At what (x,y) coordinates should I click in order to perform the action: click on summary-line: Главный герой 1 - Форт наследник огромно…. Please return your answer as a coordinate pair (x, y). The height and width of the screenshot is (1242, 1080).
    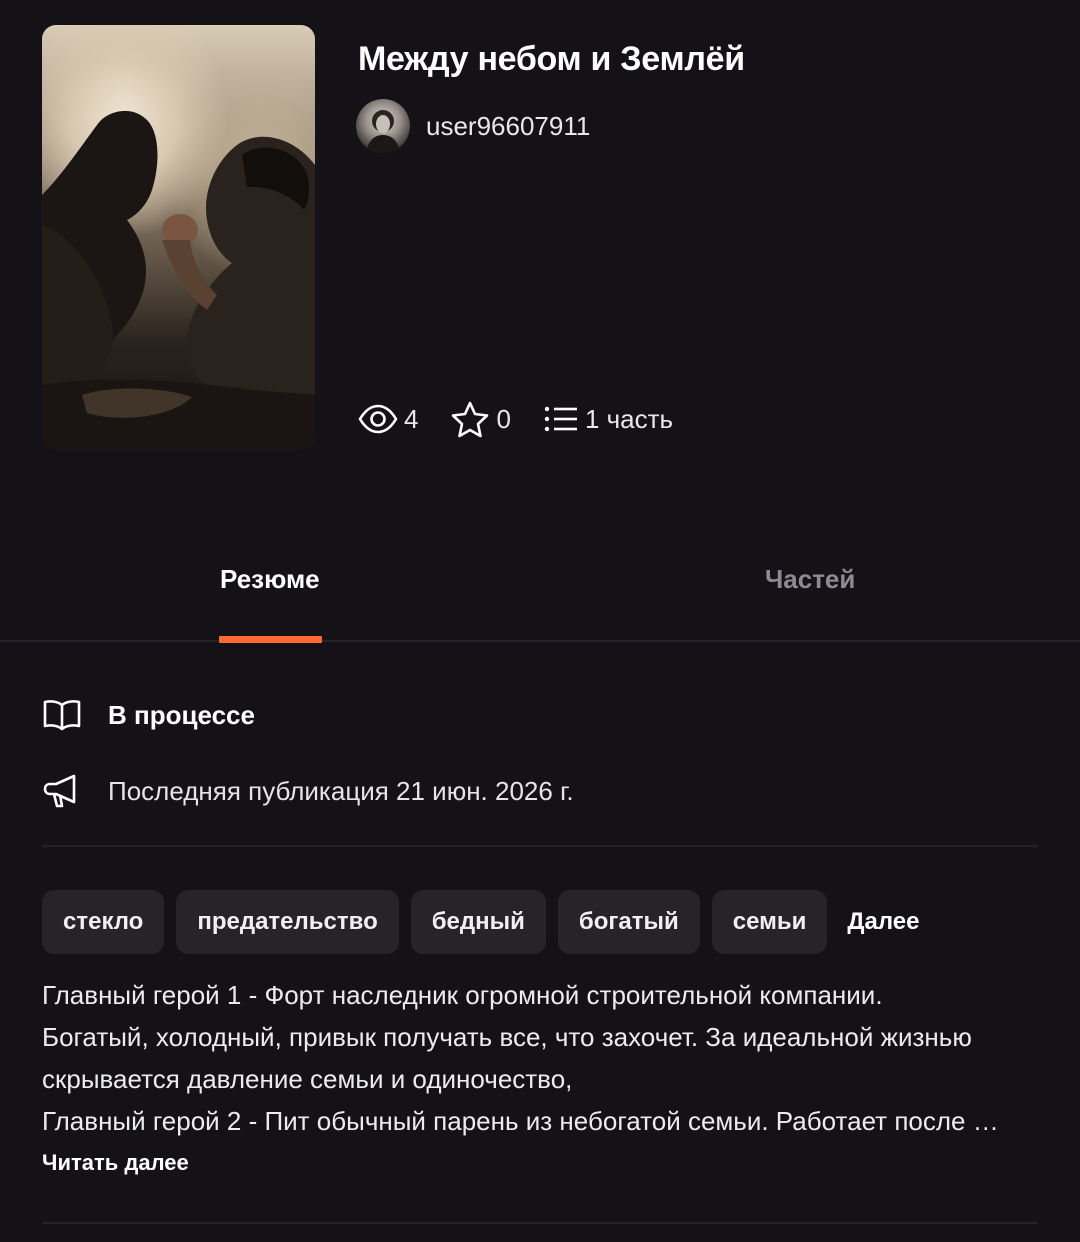
    Looking at the image, I should click on (462, 995).